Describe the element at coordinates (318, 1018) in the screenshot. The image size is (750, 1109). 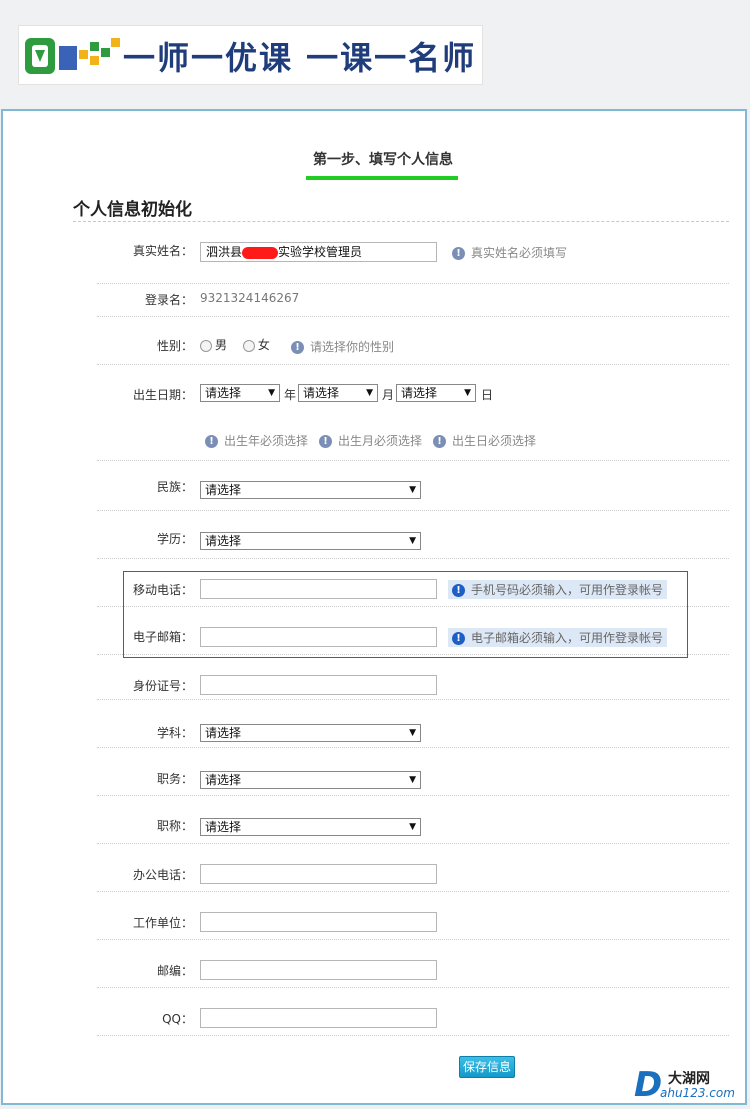
I see `qq-input` at that location.